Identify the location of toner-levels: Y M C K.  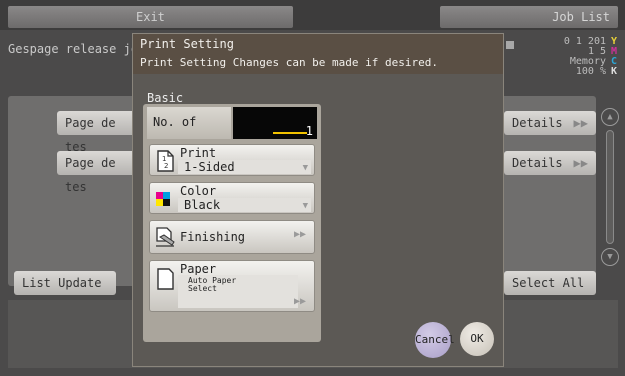
(612, 57).